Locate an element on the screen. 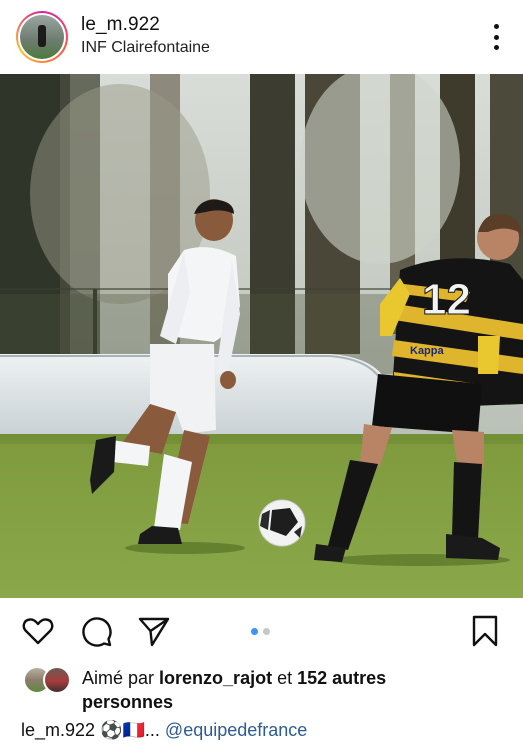 The image size is (523, 750). bookmark-icon is located at coordinates (485, 631).